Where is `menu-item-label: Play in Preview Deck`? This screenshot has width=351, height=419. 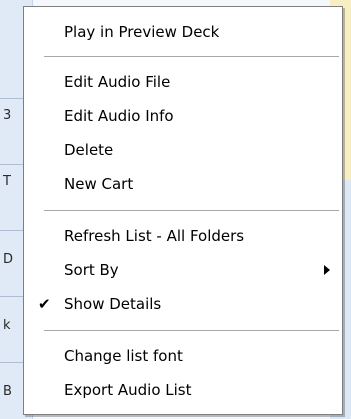
menu-item-label: Play in Preview Deck is located at coordinates (142, 32).